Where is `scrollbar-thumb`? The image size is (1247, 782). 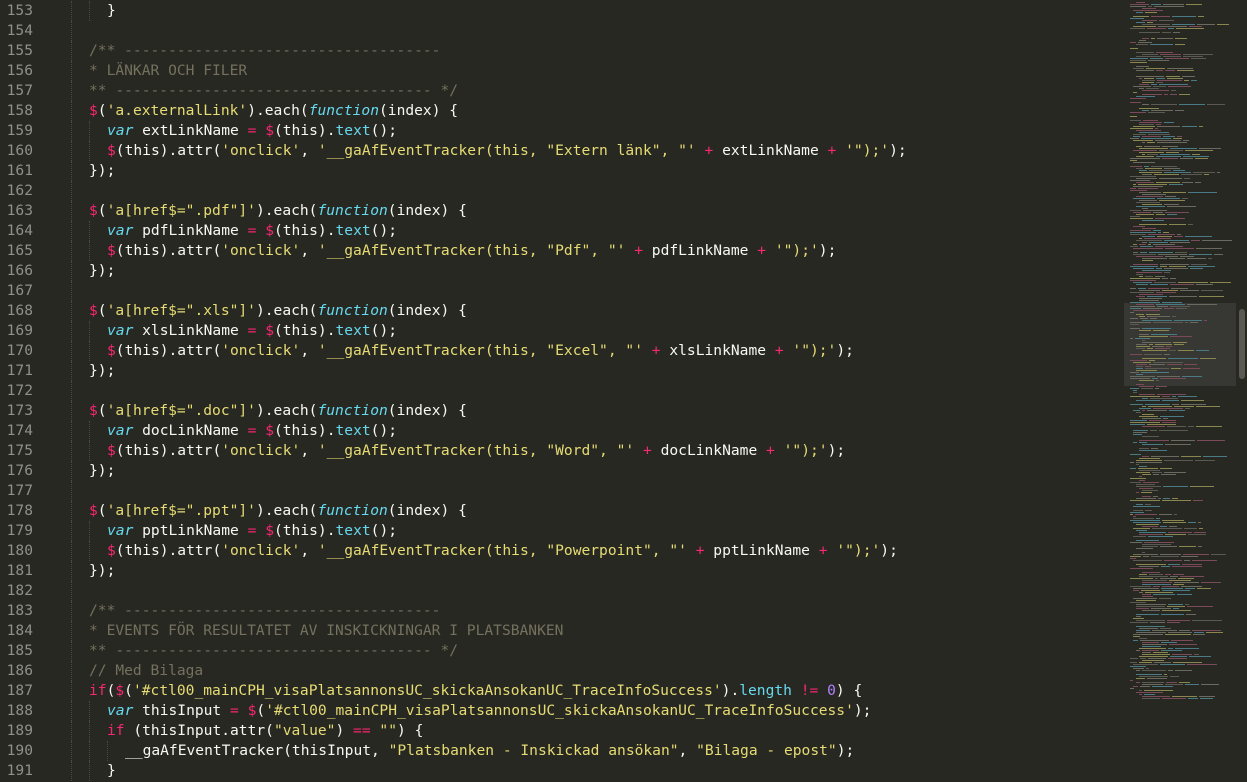
scrollbar-thumb is located at coordinates (1242, 344).